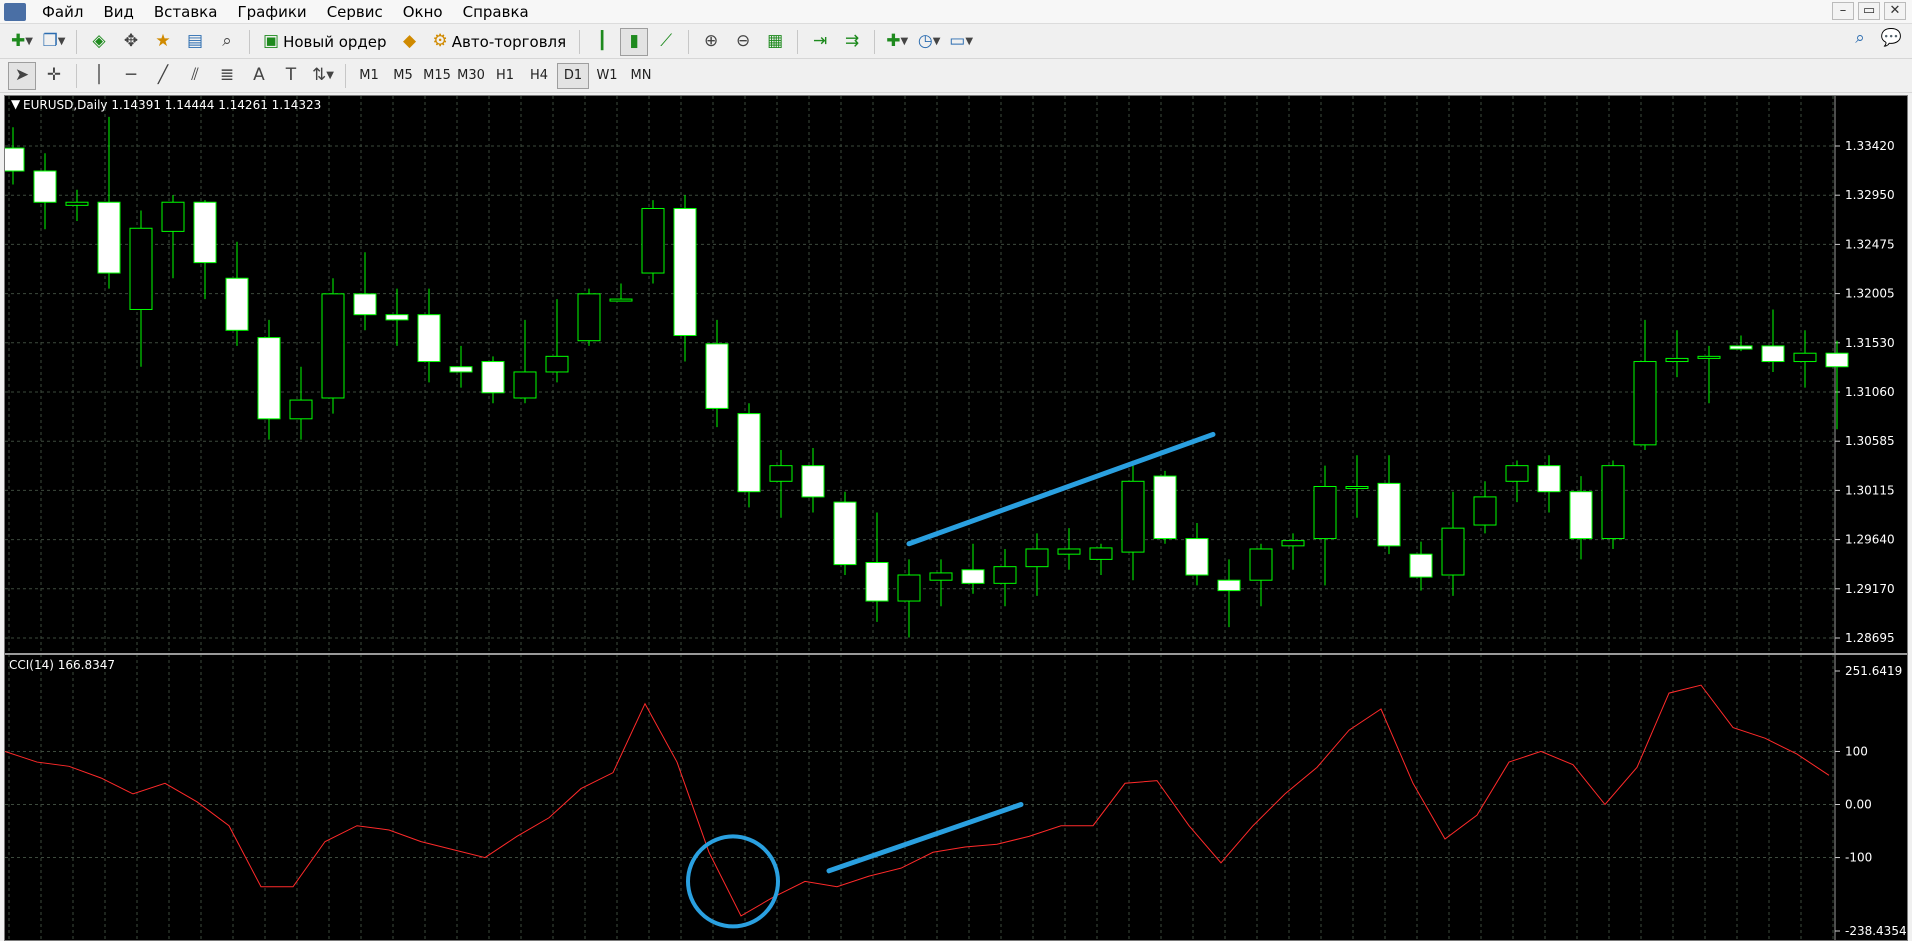 This screenshot has height=941, width=1912. Describe the element at coordinates (471, 76) in the screenshot. I see `timeframe-m30: M30` at that location.